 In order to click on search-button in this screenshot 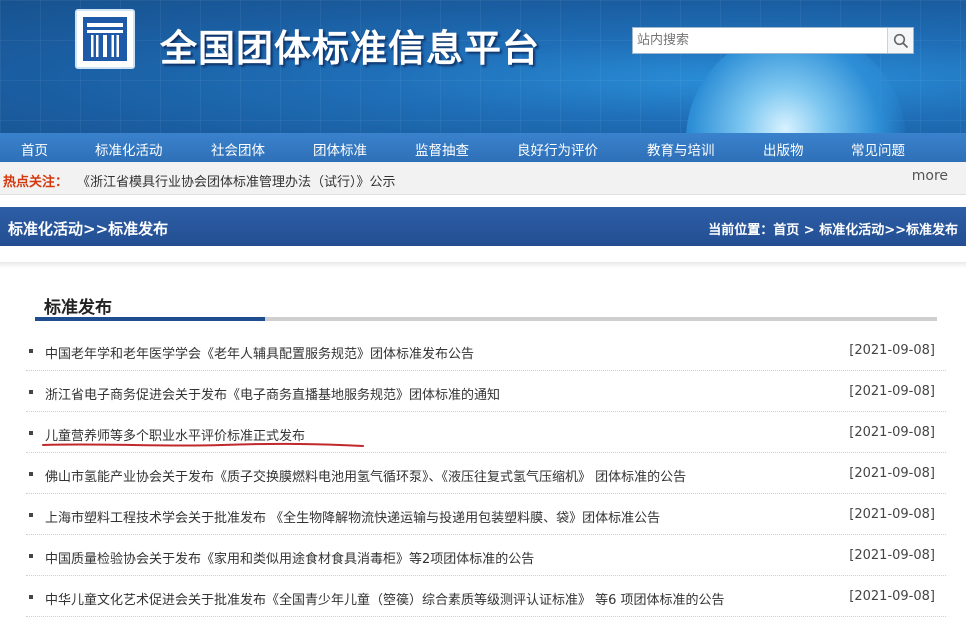, I will do `click(900, 40)`.